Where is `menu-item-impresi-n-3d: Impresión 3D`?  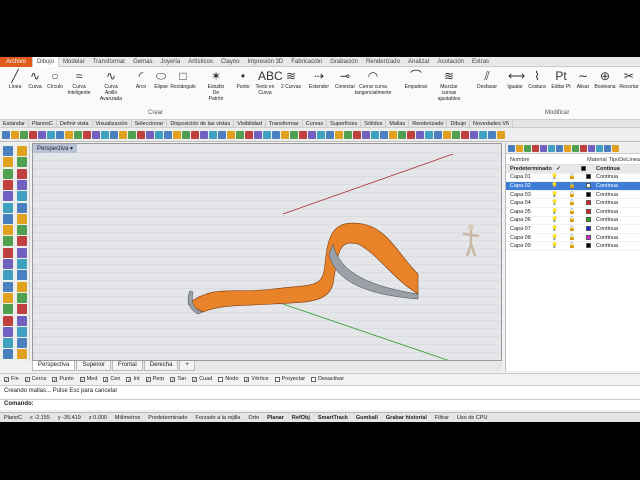
menu-item-impresi-n-3d: Impresión 3D is located at coordinates (266, 62).